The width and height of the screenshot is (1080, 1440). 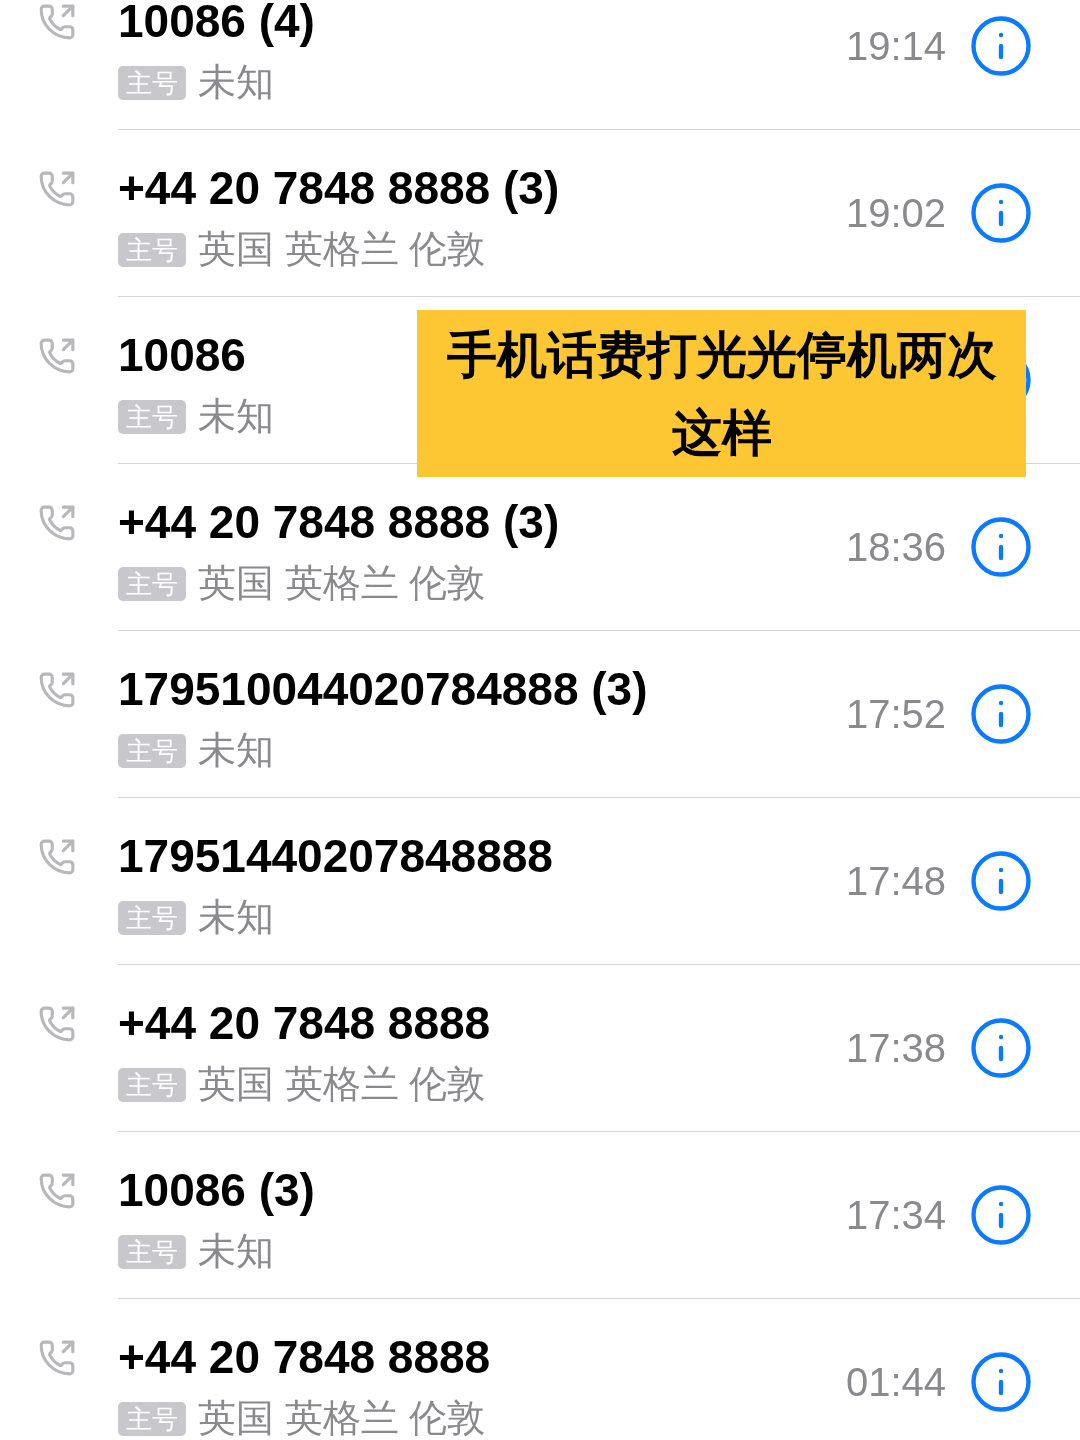 What do you see at coordinates (895, 1215) in the screenshot?
I see `call-time: 17:34` at bounding box center [895, 1215].